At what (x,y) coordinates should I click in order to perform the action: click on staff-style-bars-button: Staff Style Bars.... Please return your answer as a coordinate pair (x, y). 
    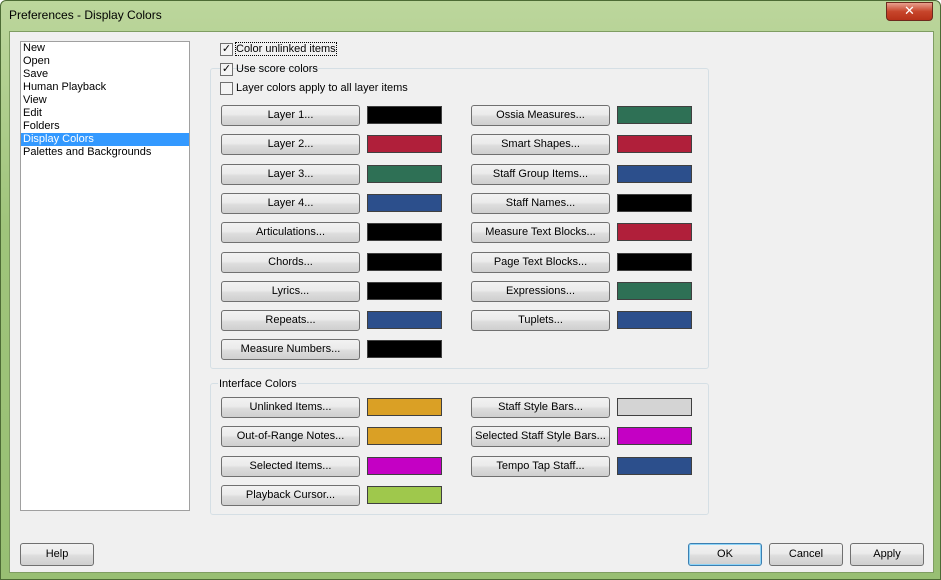
    Looking at the image, I should click on (540, 407).